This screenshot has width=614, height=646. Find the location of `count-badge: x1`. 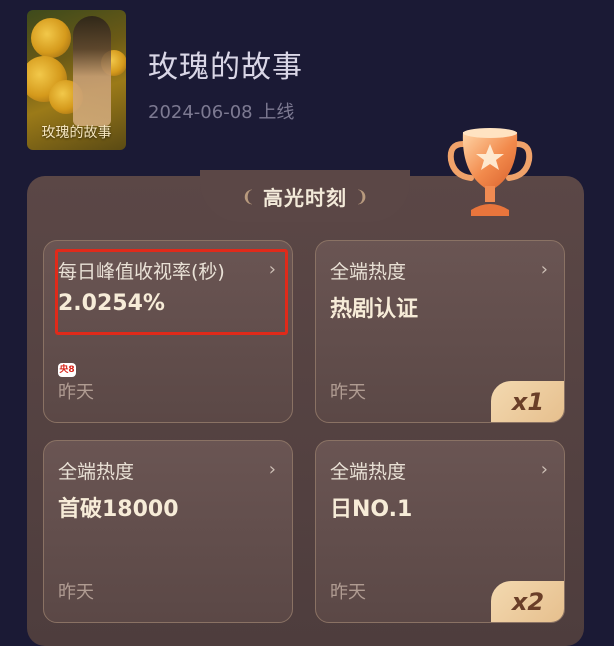

count-badge: x1 is located at coordinates (527, 401).